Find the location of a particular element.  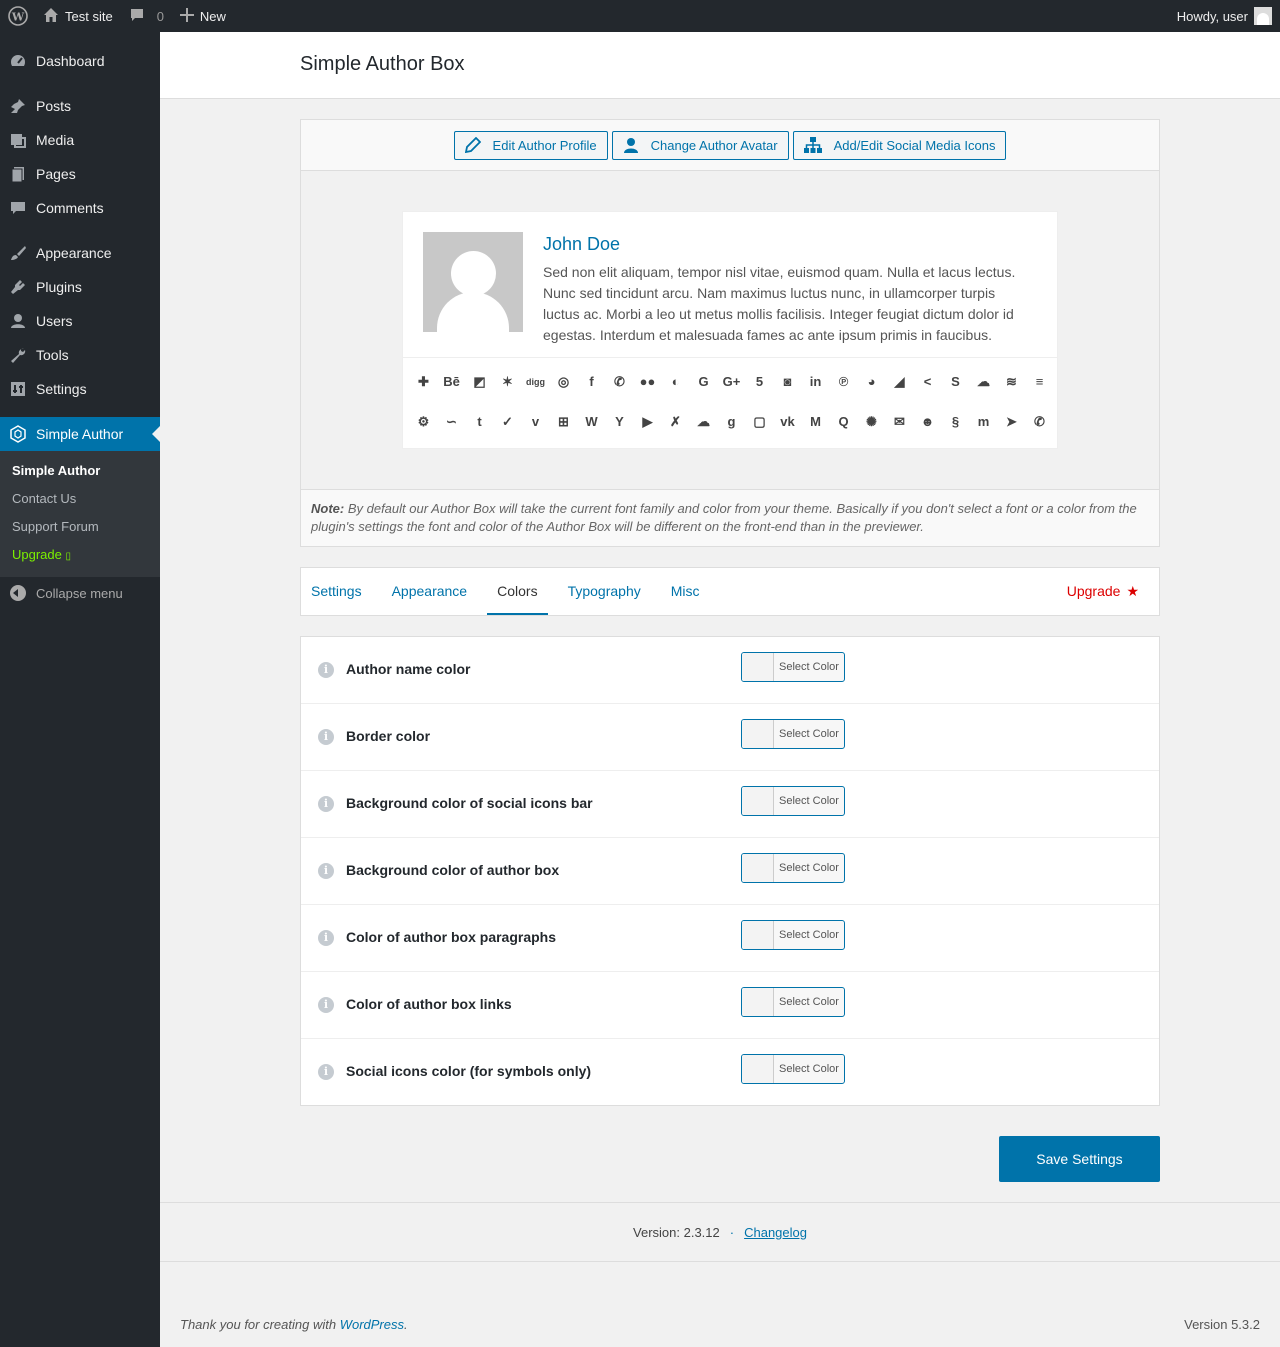

menu-item-users: Users is located at coordinates (80, 321).